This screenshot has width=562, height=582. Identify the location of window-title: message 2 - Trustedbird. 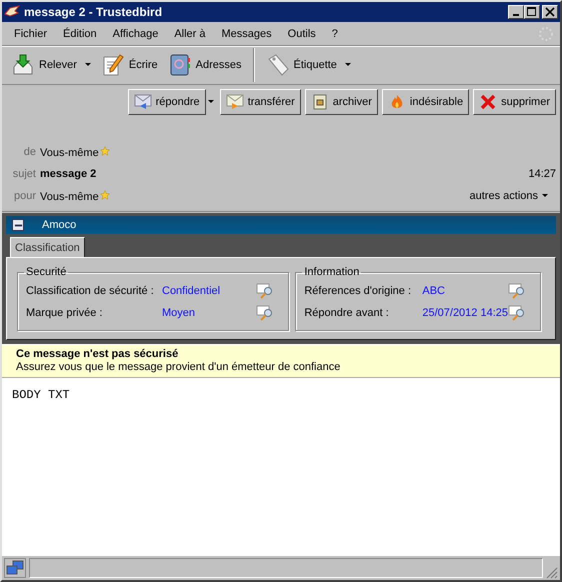
(93, 12).